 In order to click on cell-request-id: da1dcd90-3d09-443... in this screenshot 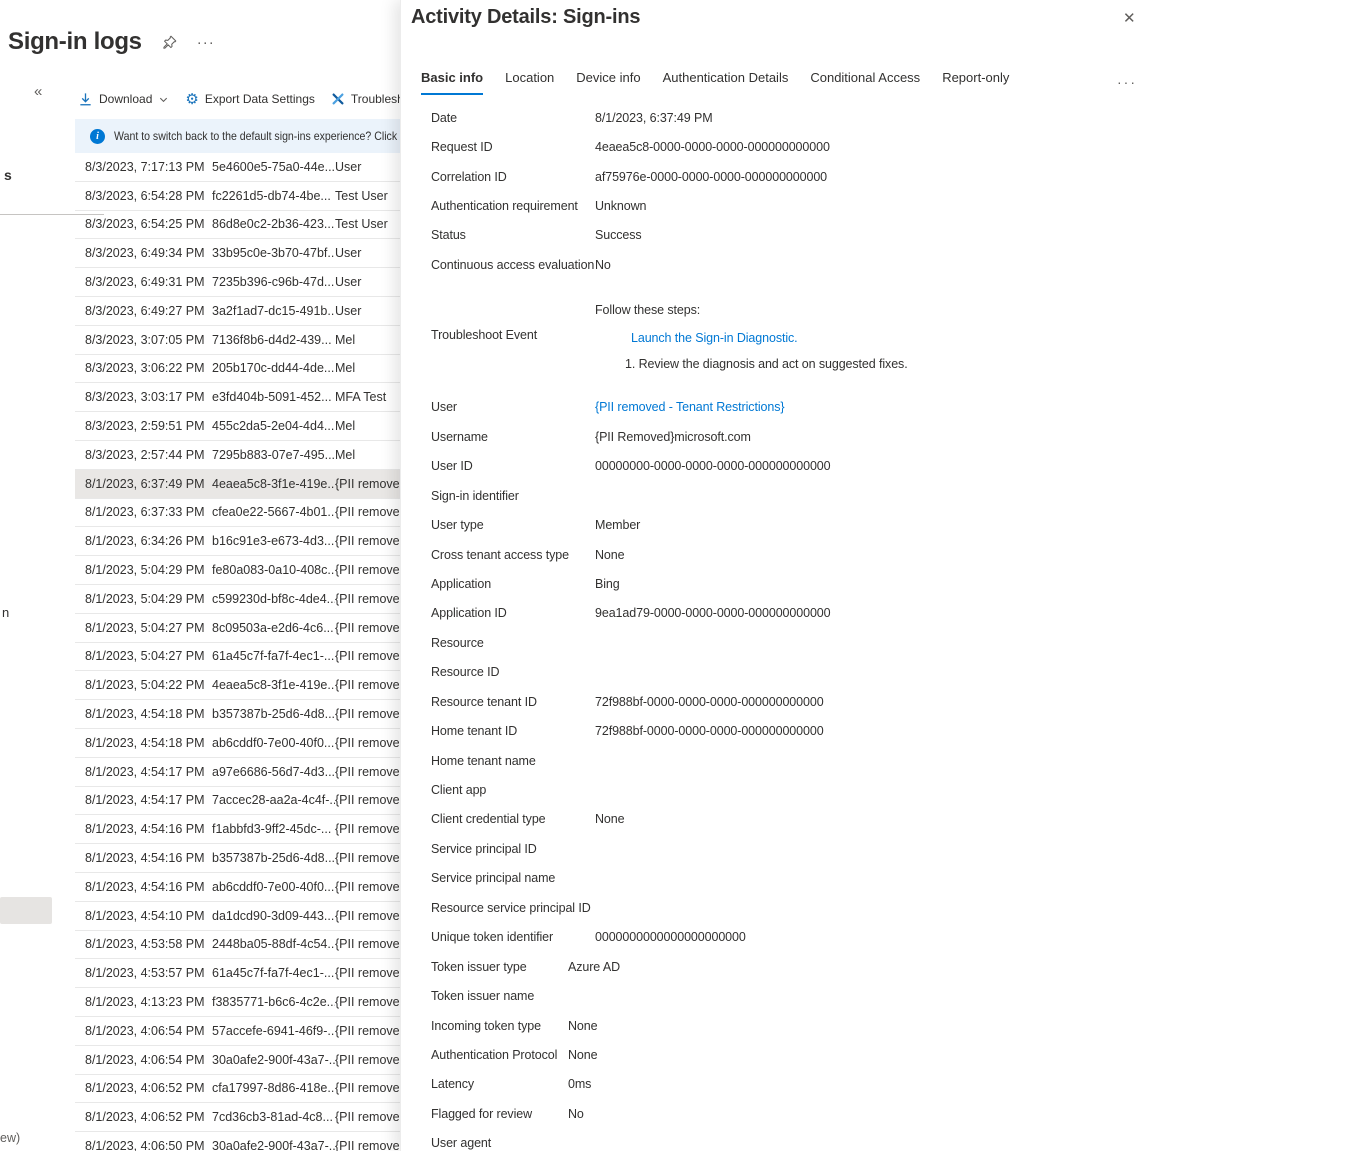, I will do `click(273, 915)`.